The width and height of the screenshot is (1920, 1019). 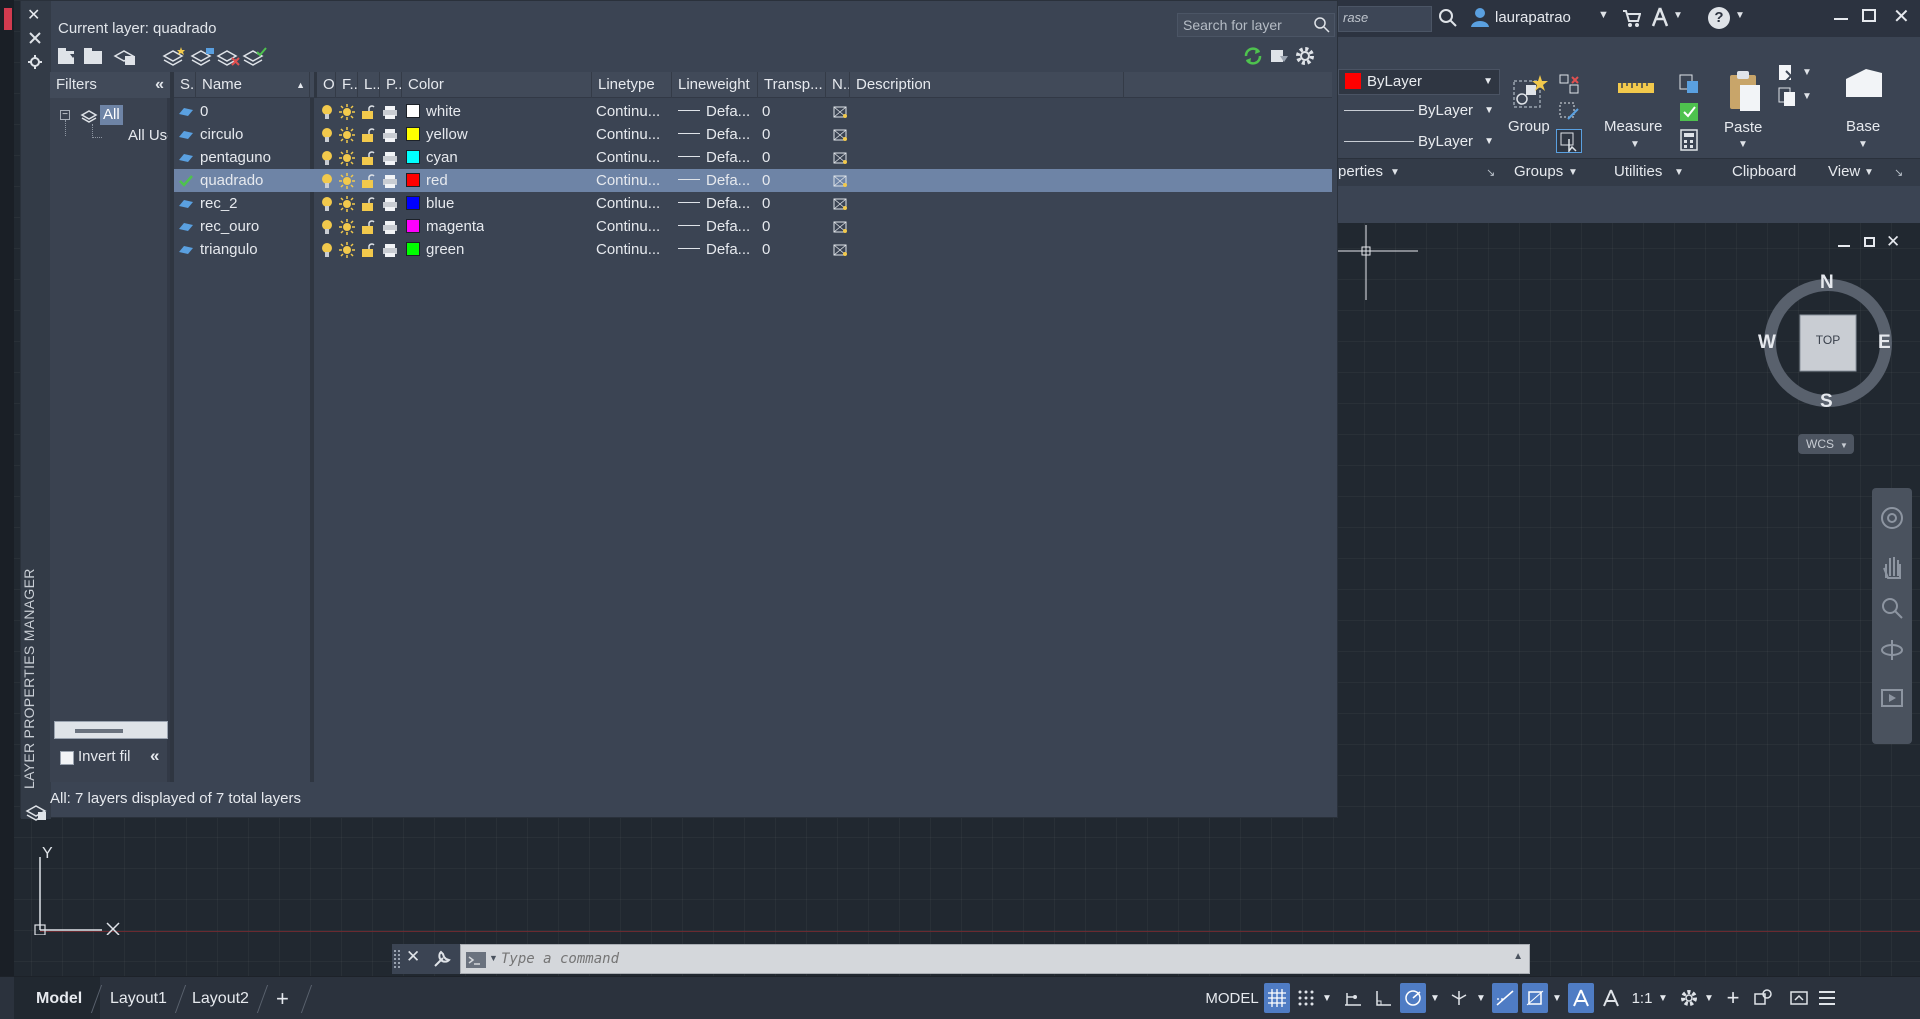 I want to click on collapse-filters-icon: «, so click(x=159, y=85).